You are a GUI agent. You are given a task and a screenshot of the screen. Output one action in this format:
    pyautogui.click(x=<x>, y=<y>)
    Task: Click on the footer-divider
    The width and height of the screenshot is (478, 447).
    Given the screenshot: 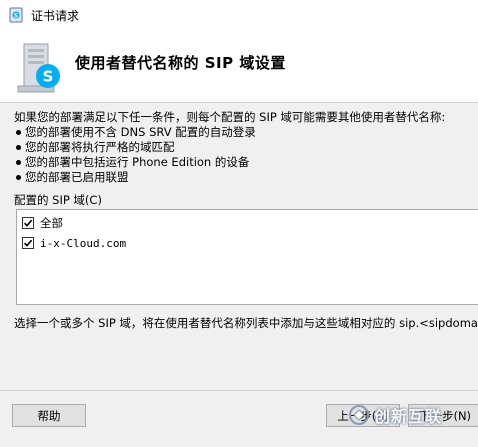 What is the action you would take?
    pyautogui.click(x=239, y=390)
    